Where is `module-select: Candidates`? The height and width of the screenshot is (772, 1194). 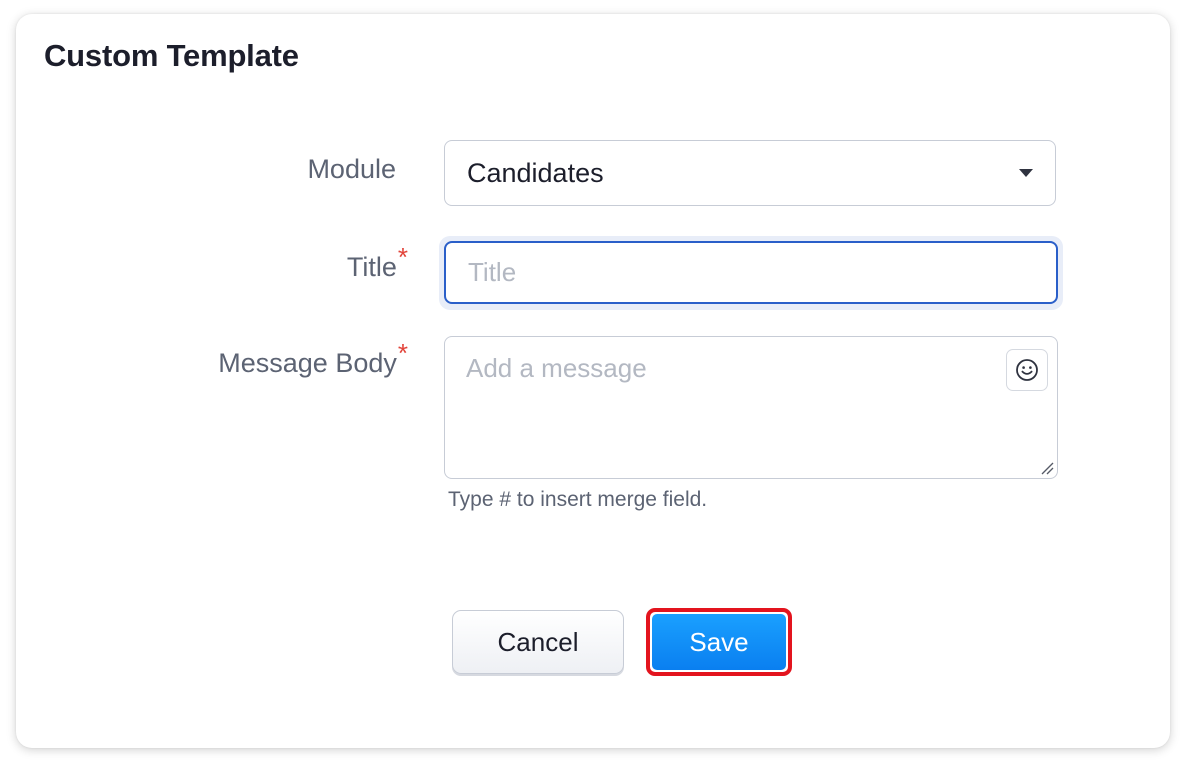 module-select: Candidates is located at coordinates (750, 173).